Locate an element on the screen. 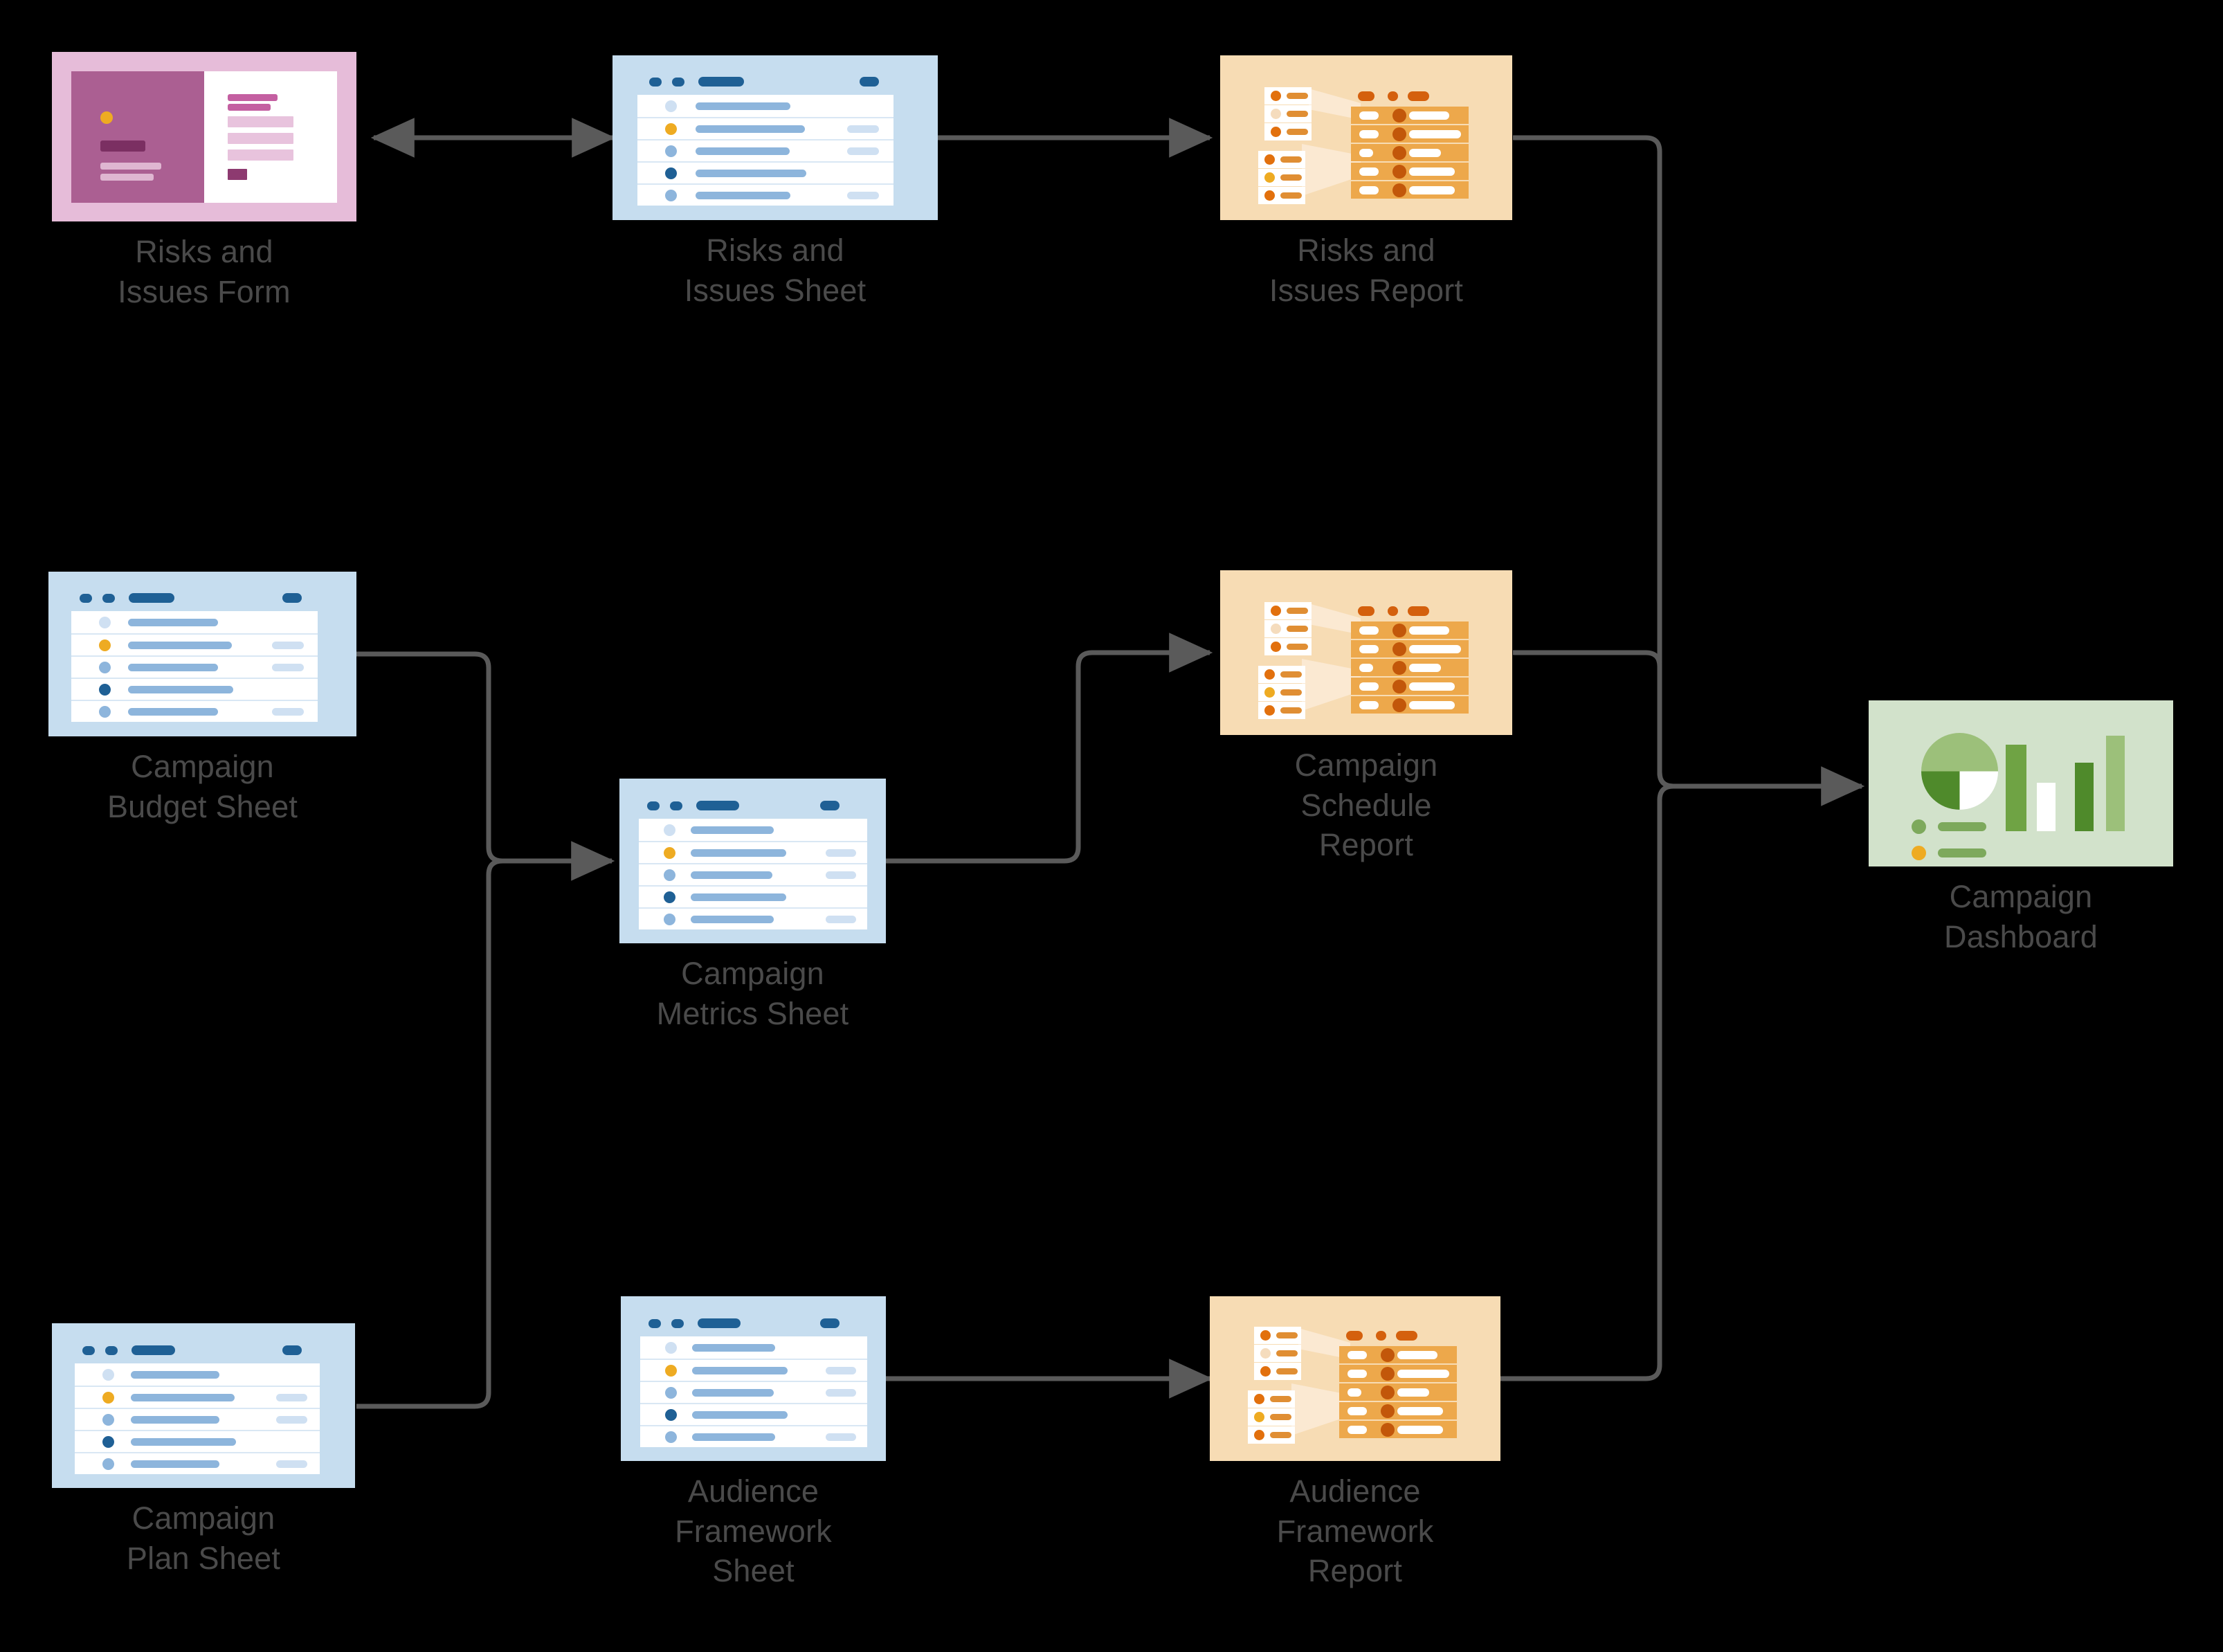 The width and height of the screenshot is (2223, 1652). edge-audreport-dashboard is located at coordinates (1681, 1082).